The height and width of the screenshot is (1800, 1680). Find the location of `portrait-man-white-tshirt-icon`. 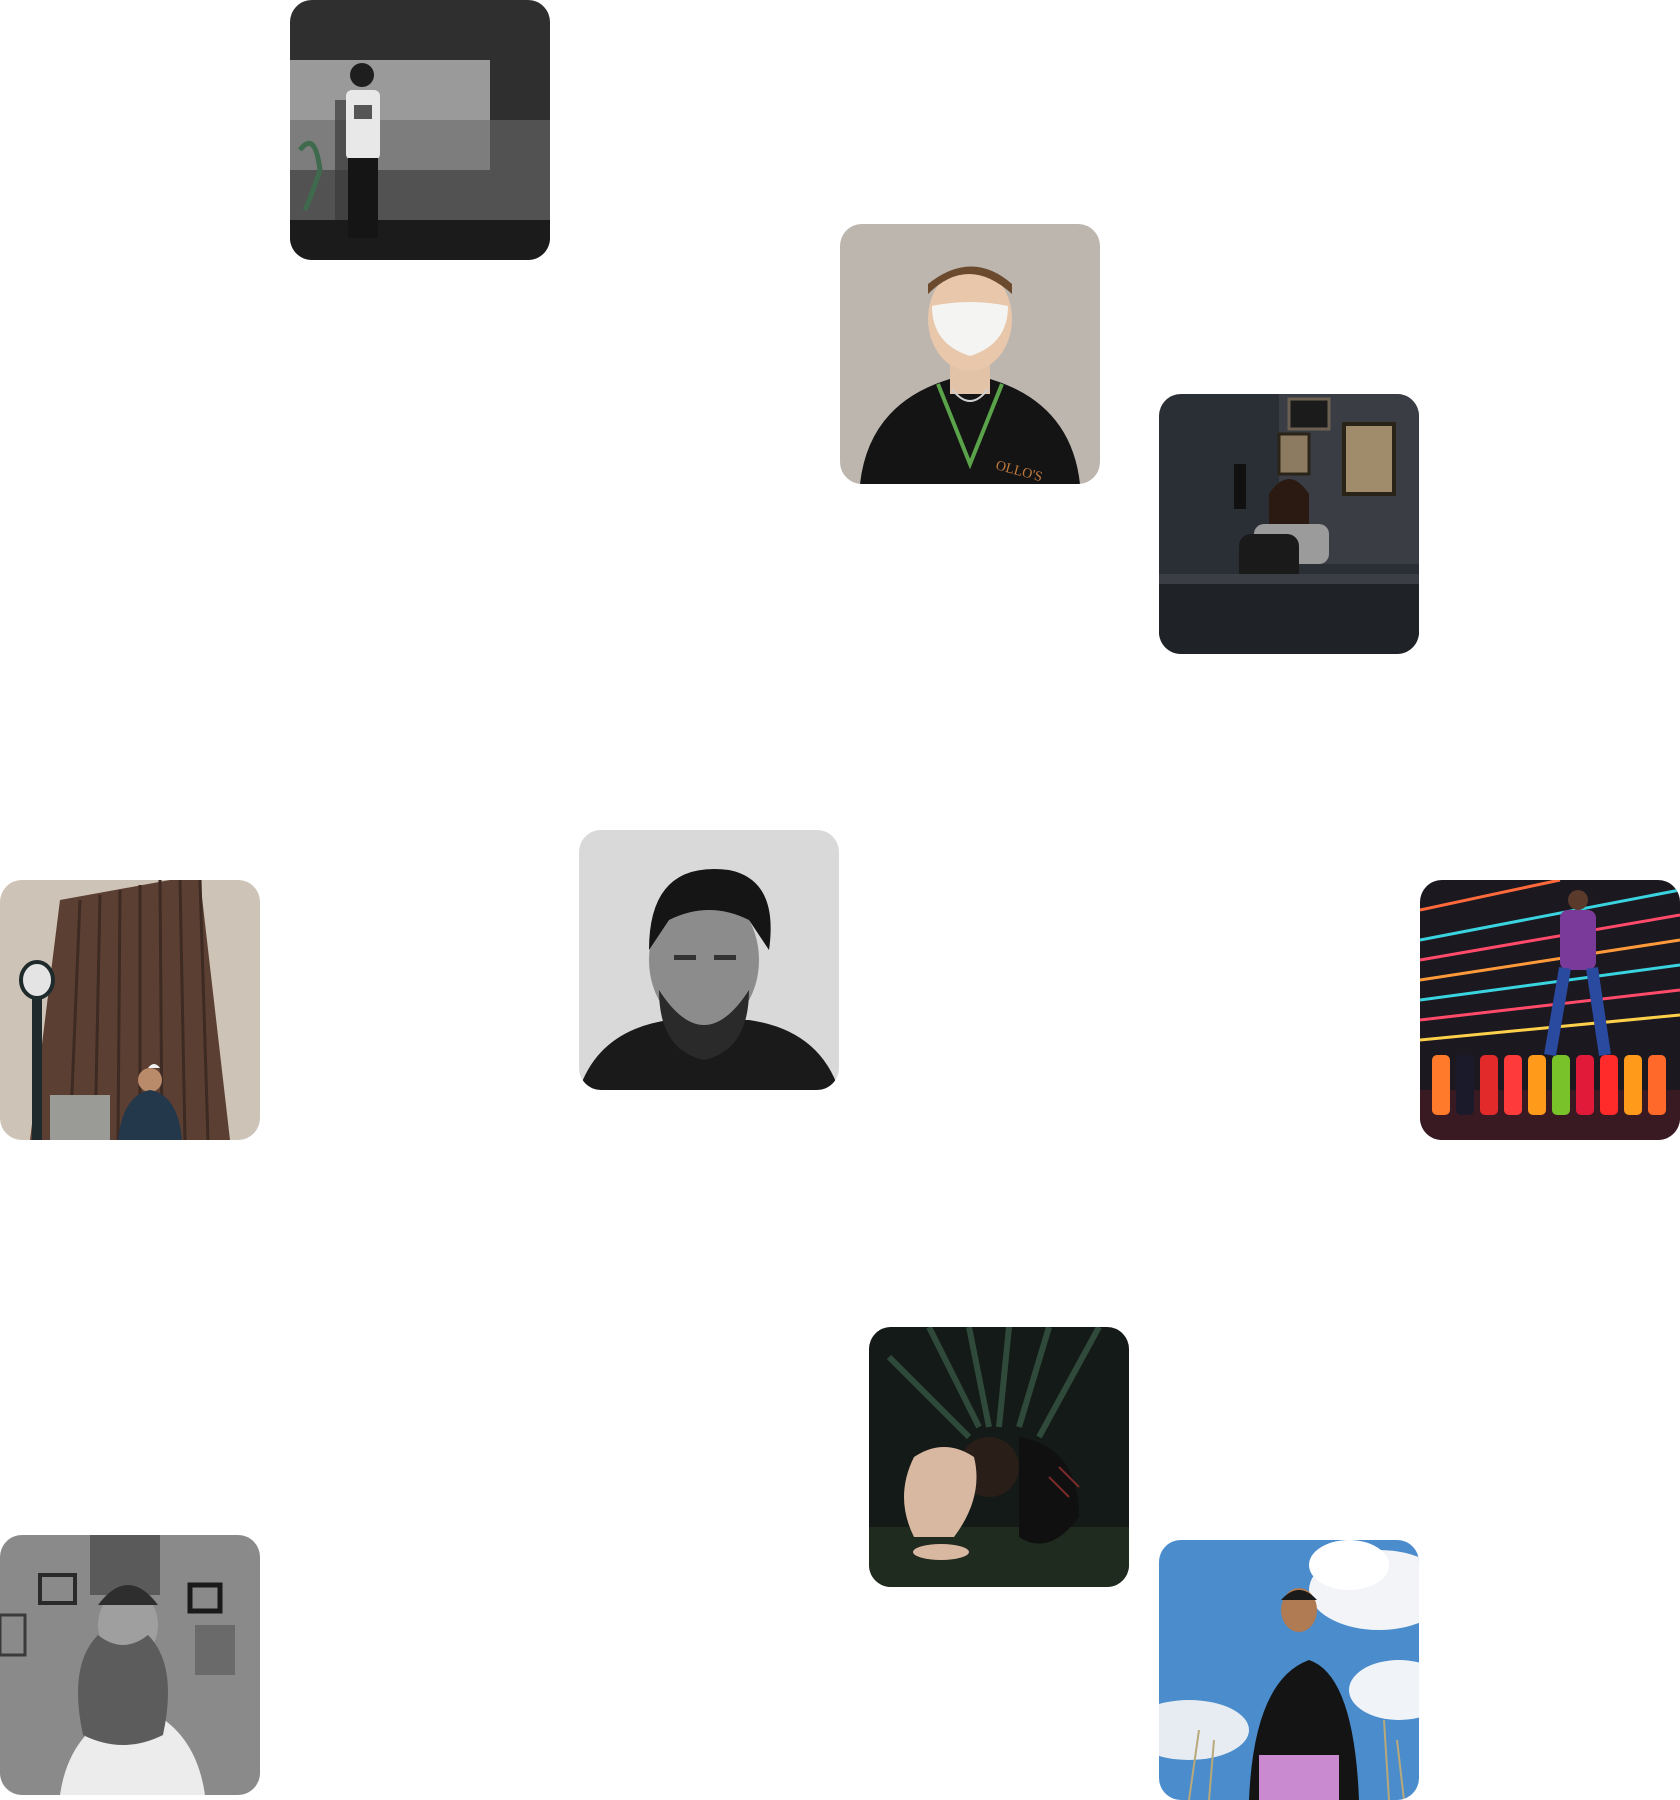

portrait-man-white-tshirt-icon is located at coordinates (420, 130).